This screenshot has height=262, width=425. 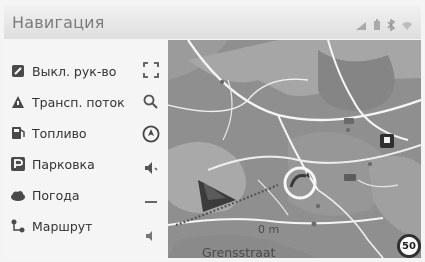 I want to click on search-icon, so click(x=151, y=102).